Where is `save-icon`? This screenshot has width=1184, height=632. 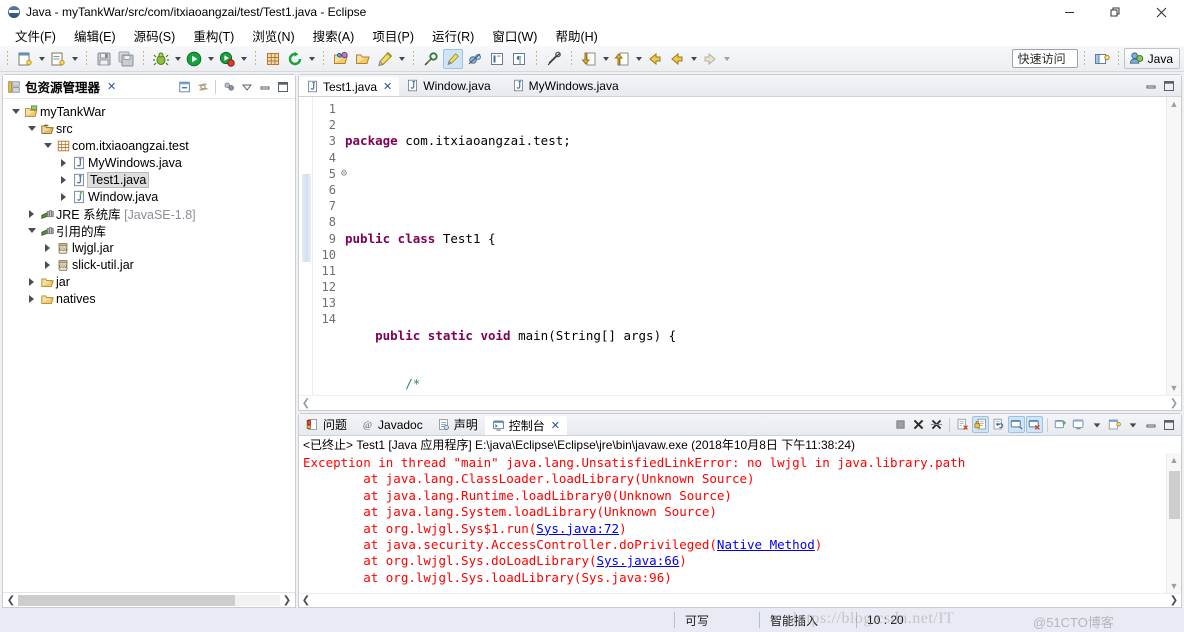
save-icon is located at coordinates (104, 59).